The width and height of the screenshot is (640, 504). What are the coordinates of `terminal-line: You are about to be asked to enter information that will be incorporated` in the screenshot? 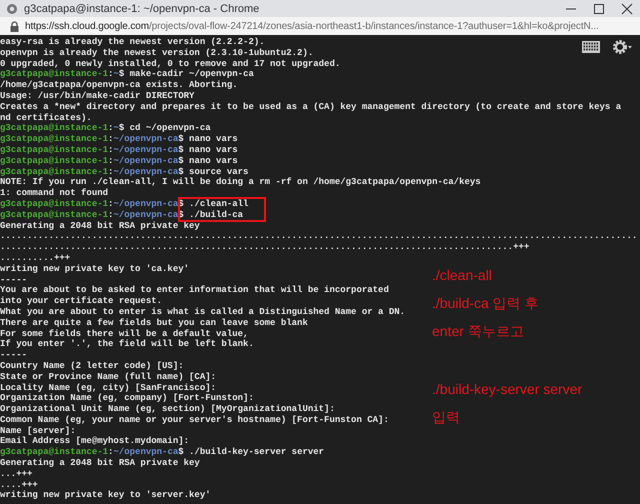 It's located at (194, 290).